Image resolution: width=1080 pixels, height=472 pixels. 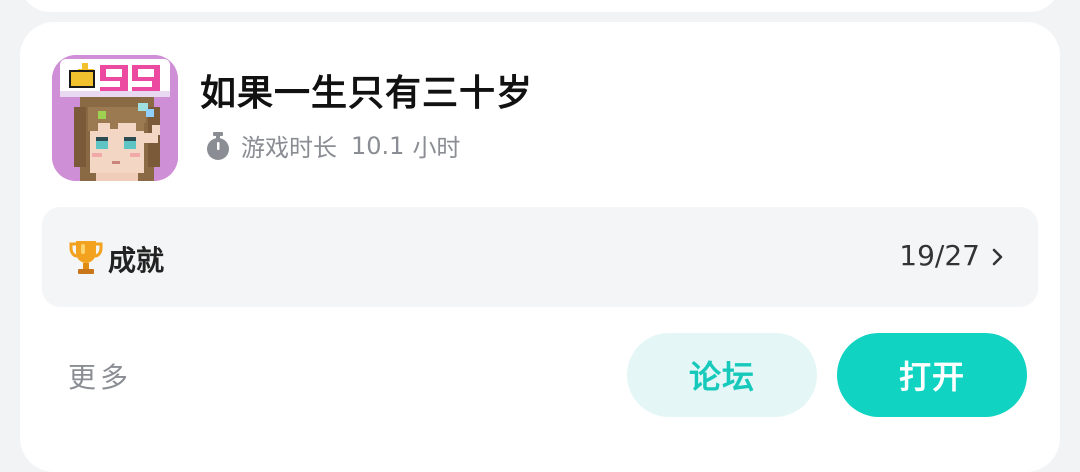 I want to click on playtime-unit: 小时, so click(x=436, y=148).